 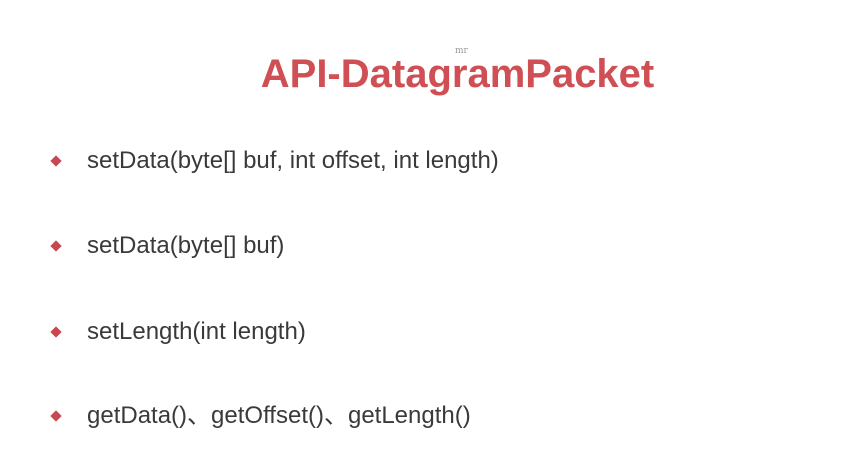 I want to click on list-item: setLength(int length), so click(x=178, y=332).